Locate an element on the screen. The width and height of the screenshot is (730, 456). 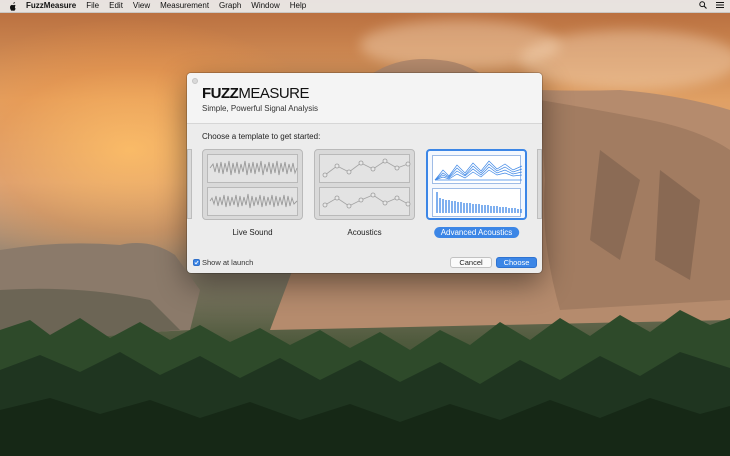
show-at-launch-label: Show at launch is located at coordinates (227, 262).